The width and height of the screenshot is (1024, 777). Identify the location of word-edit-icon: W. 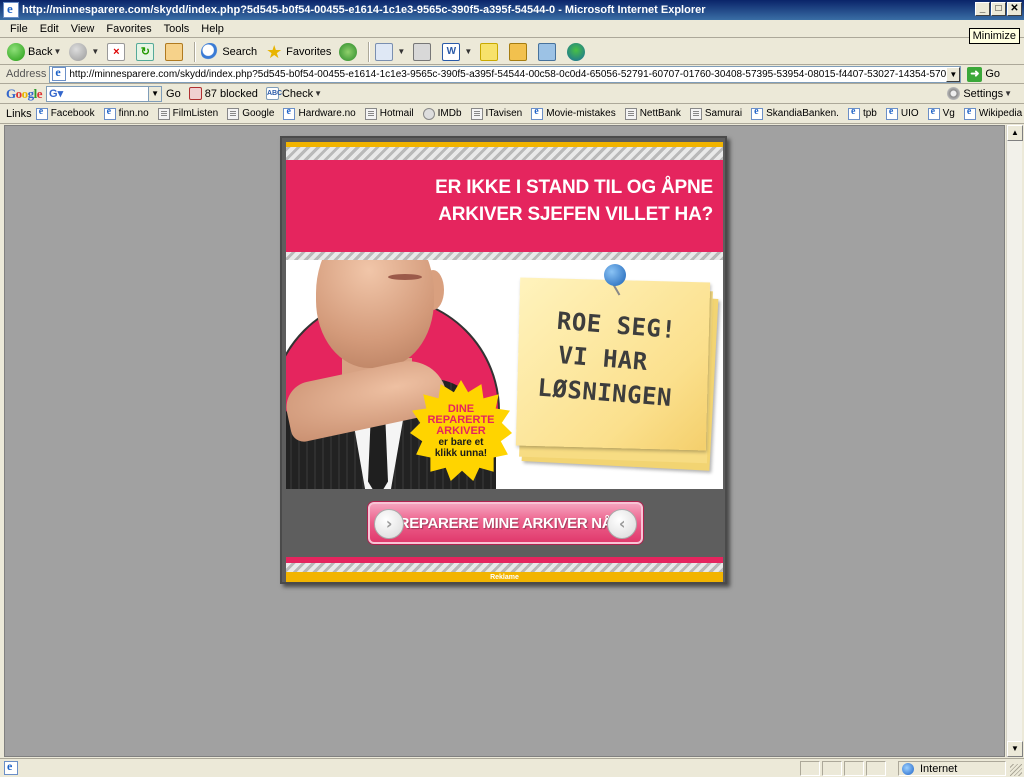
(451, 51).